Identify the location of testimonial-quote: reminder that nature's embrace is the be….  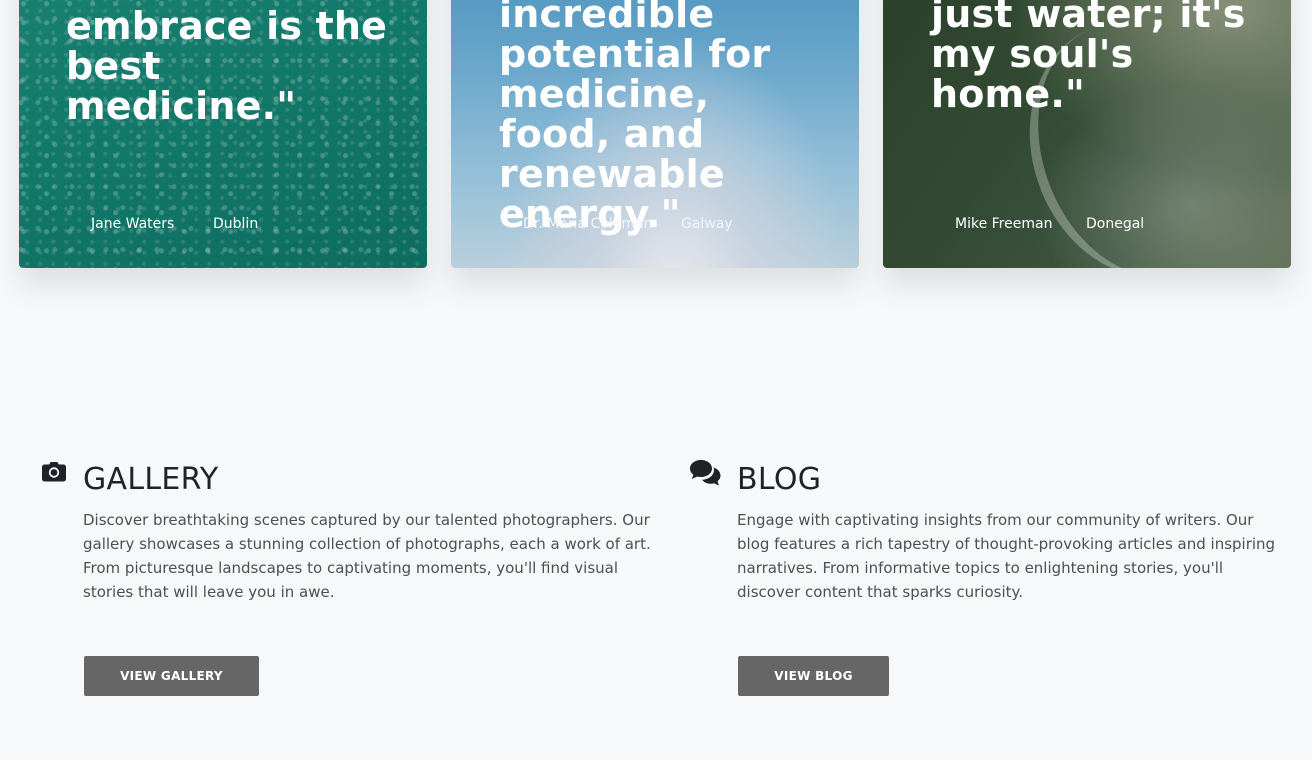
(227, 64).